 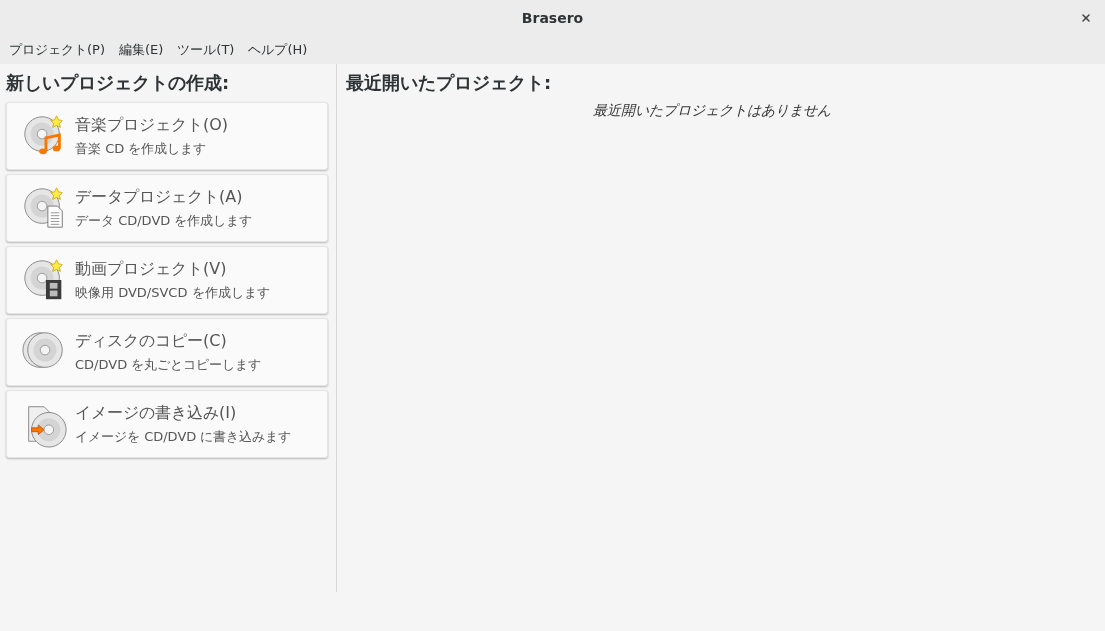 What do you see at coordinates (141, 148) in the screenshot?
I see `project-description: 音楽 CD を作成します` at bounding box center [141, 148].